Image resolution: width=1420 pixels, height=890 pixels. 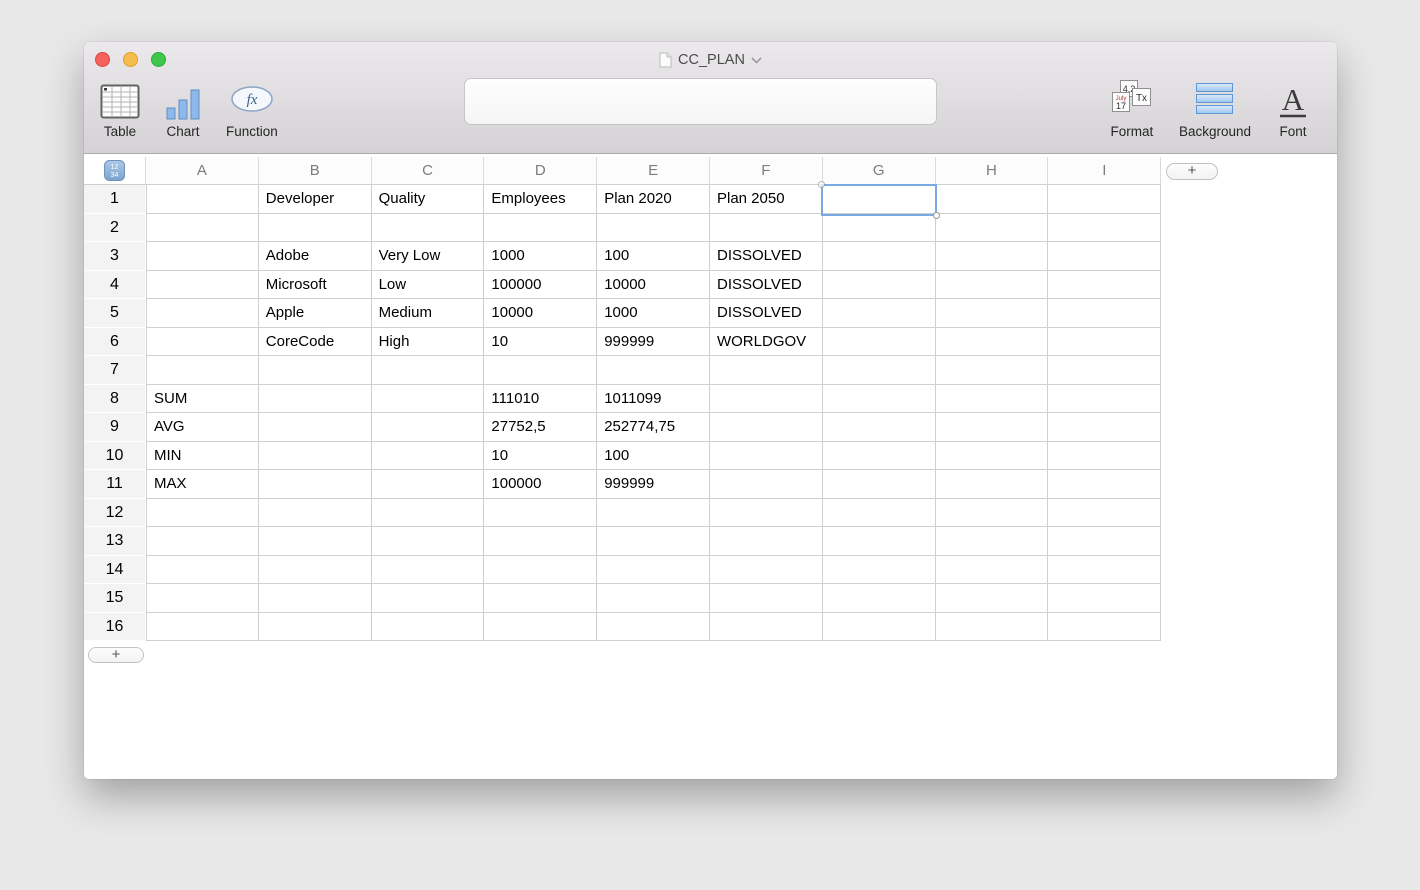 I want to click on cell-G7, so click(x=879, y=370).